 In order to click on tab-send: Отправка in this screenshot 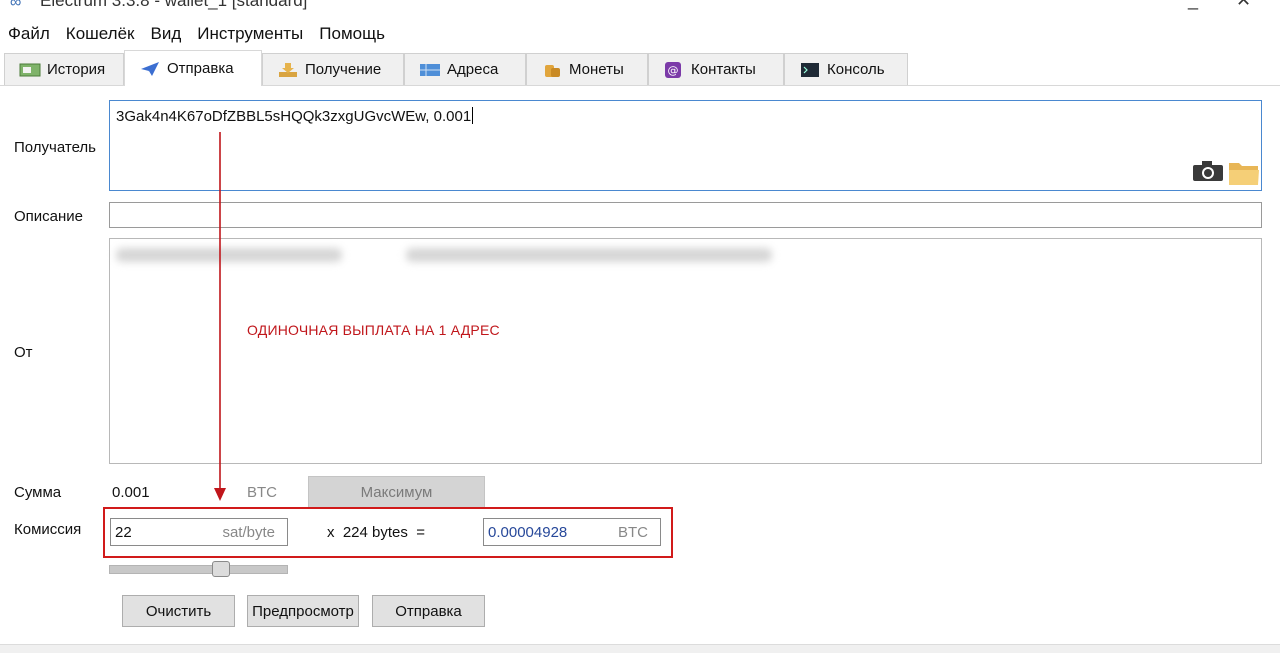, I will do `click(193, 68)`.